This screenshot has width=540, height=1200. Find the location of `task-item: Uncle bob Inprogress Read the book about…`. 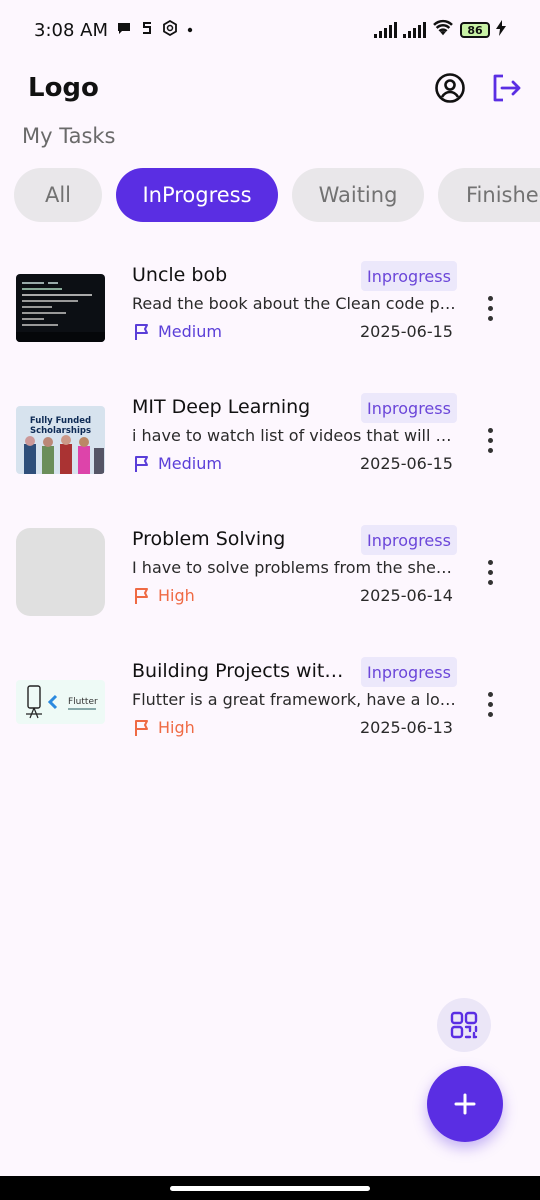

task-item: Uncle bob Inprogress Read the book about… is located at coordinates (270, 312).